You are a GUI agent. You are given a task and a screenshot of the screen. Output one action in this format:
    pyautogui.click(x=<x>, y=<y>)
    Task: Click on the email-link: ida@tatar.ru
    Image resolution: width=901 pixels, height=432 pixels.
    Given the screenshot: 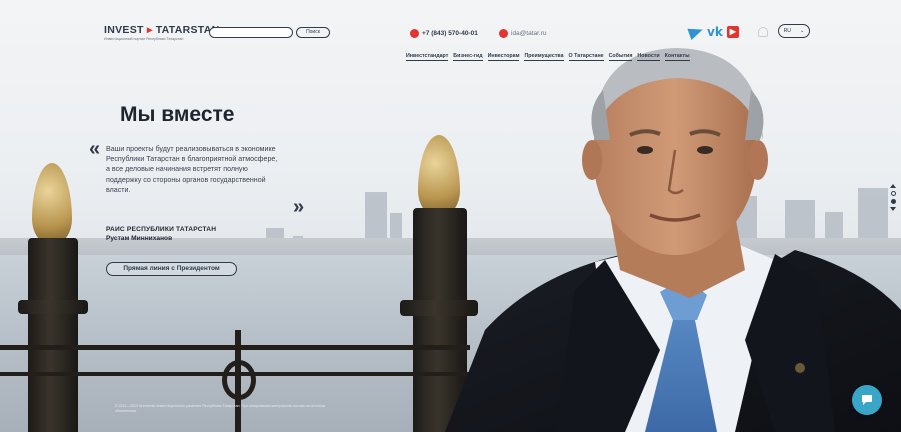 What is the action you would take?
    pyautogui.click(x=523, y=33)
    